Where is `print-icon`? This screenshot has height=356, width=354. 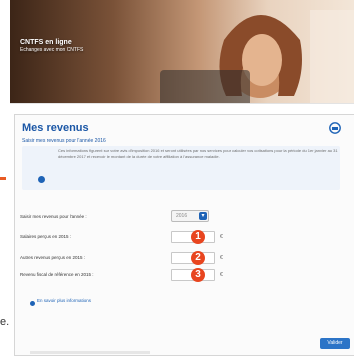 print-icon is located at coordinates (335, 128).